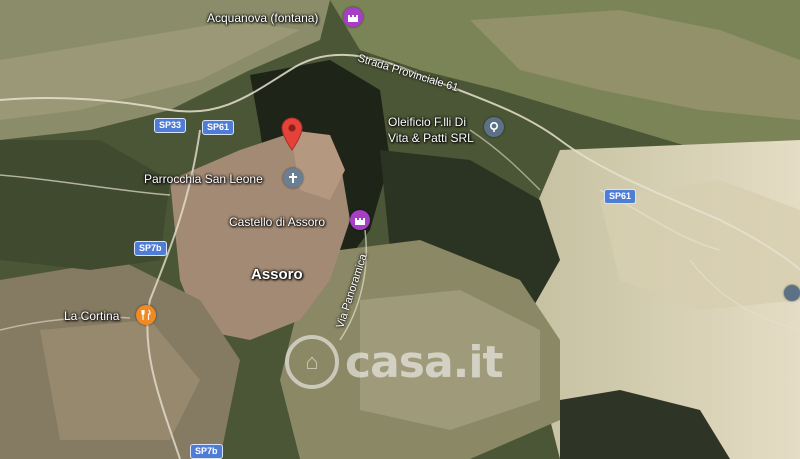 This screenshot has width=800, height=459. What do you see at coordinates (277, 274) in the screenshot?
I see `town-label-assoro: Assoro` at bounding box center [277, 274].